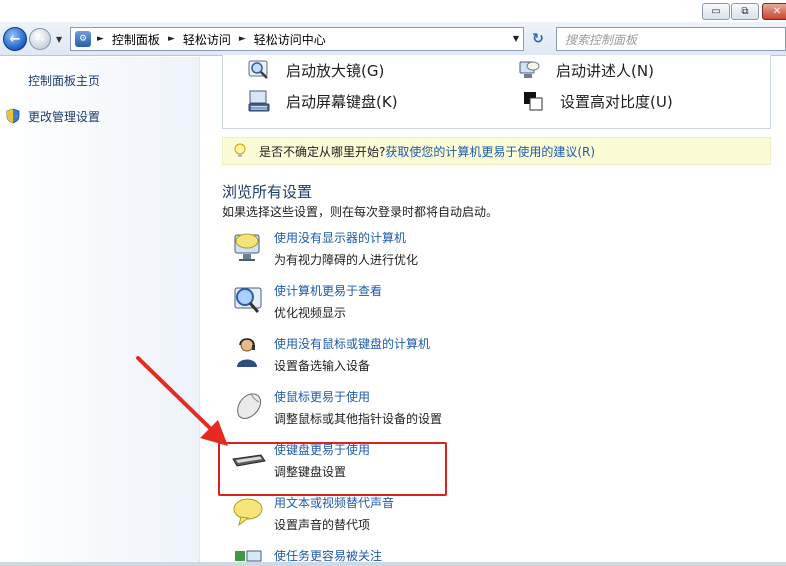 The height and width of the screenshot is (566, 786). I want to click on quick-item-magnifier: 启动放大镜(G), so click(315, 70).